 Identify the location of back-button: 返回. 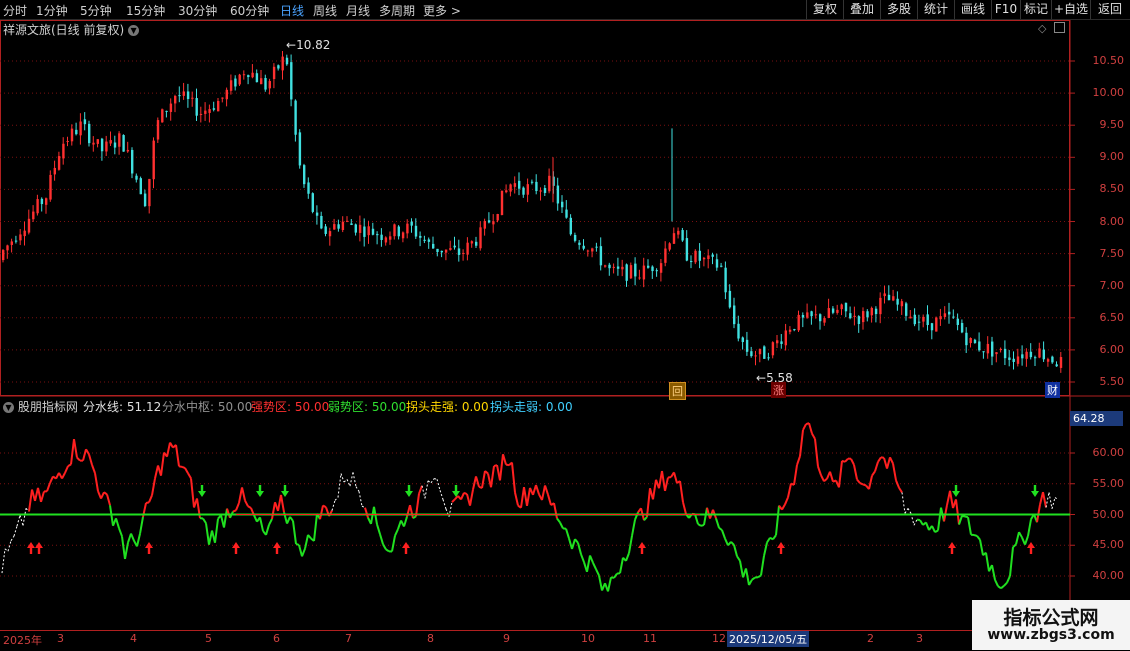
(1109, 9).